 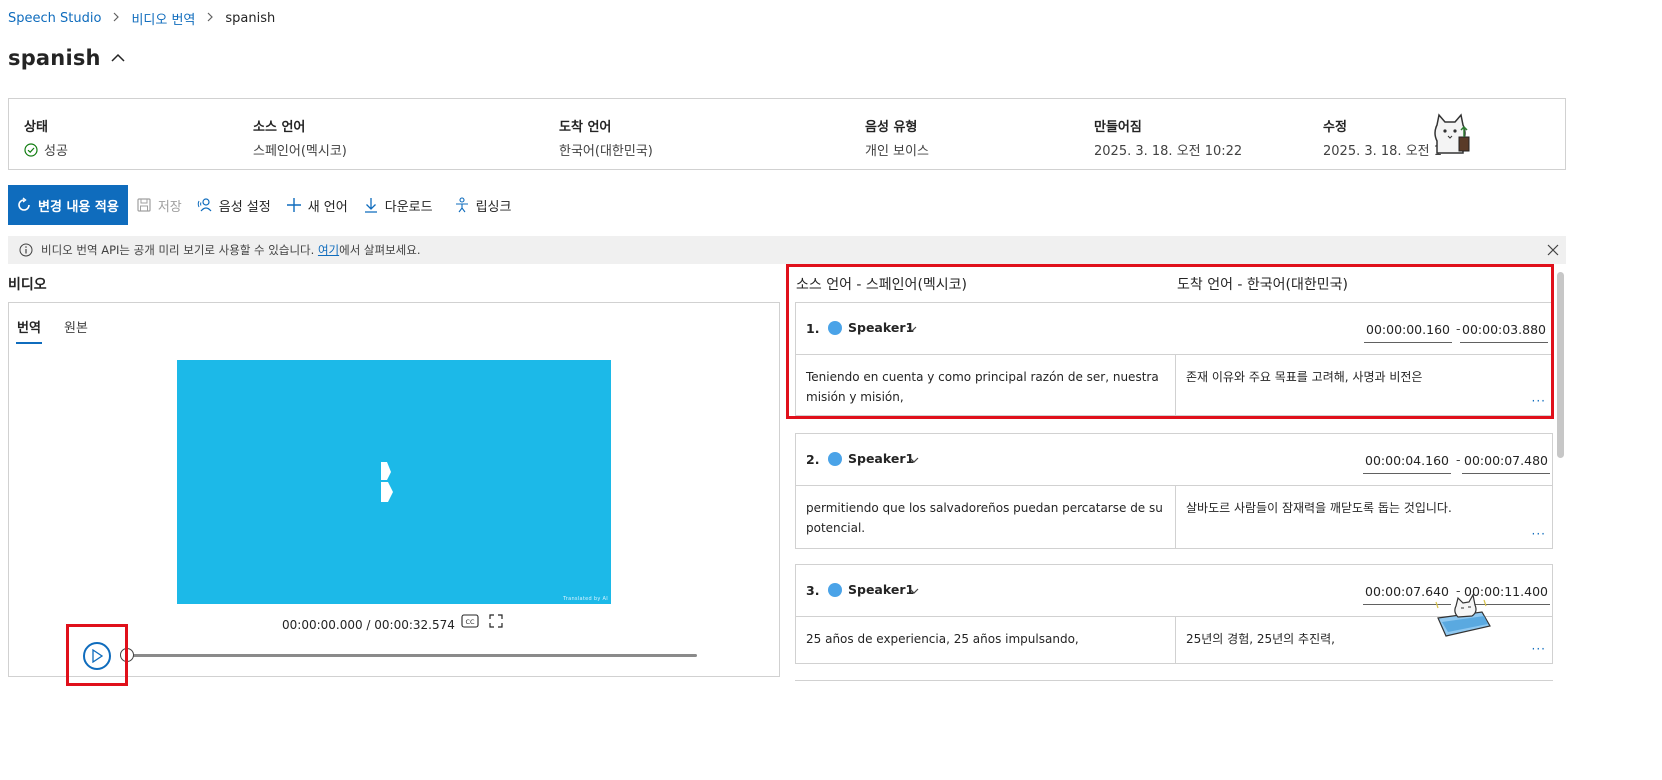 What do you see at coordinates (279, 127) in the screenshot?
I see `source-language-label: 소스 언어` at bounding box center [279, 127].